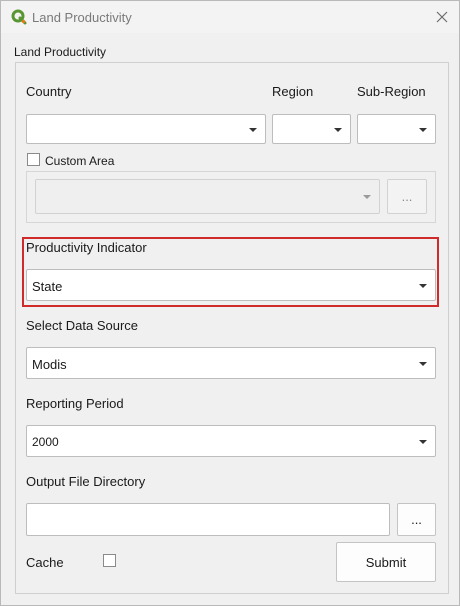 The width and height of the screenshot is (460, 606). What do you see at coordinates (293, 91) in the screenshot?
I see `region-label: Region` at bounding box center [293, 91].